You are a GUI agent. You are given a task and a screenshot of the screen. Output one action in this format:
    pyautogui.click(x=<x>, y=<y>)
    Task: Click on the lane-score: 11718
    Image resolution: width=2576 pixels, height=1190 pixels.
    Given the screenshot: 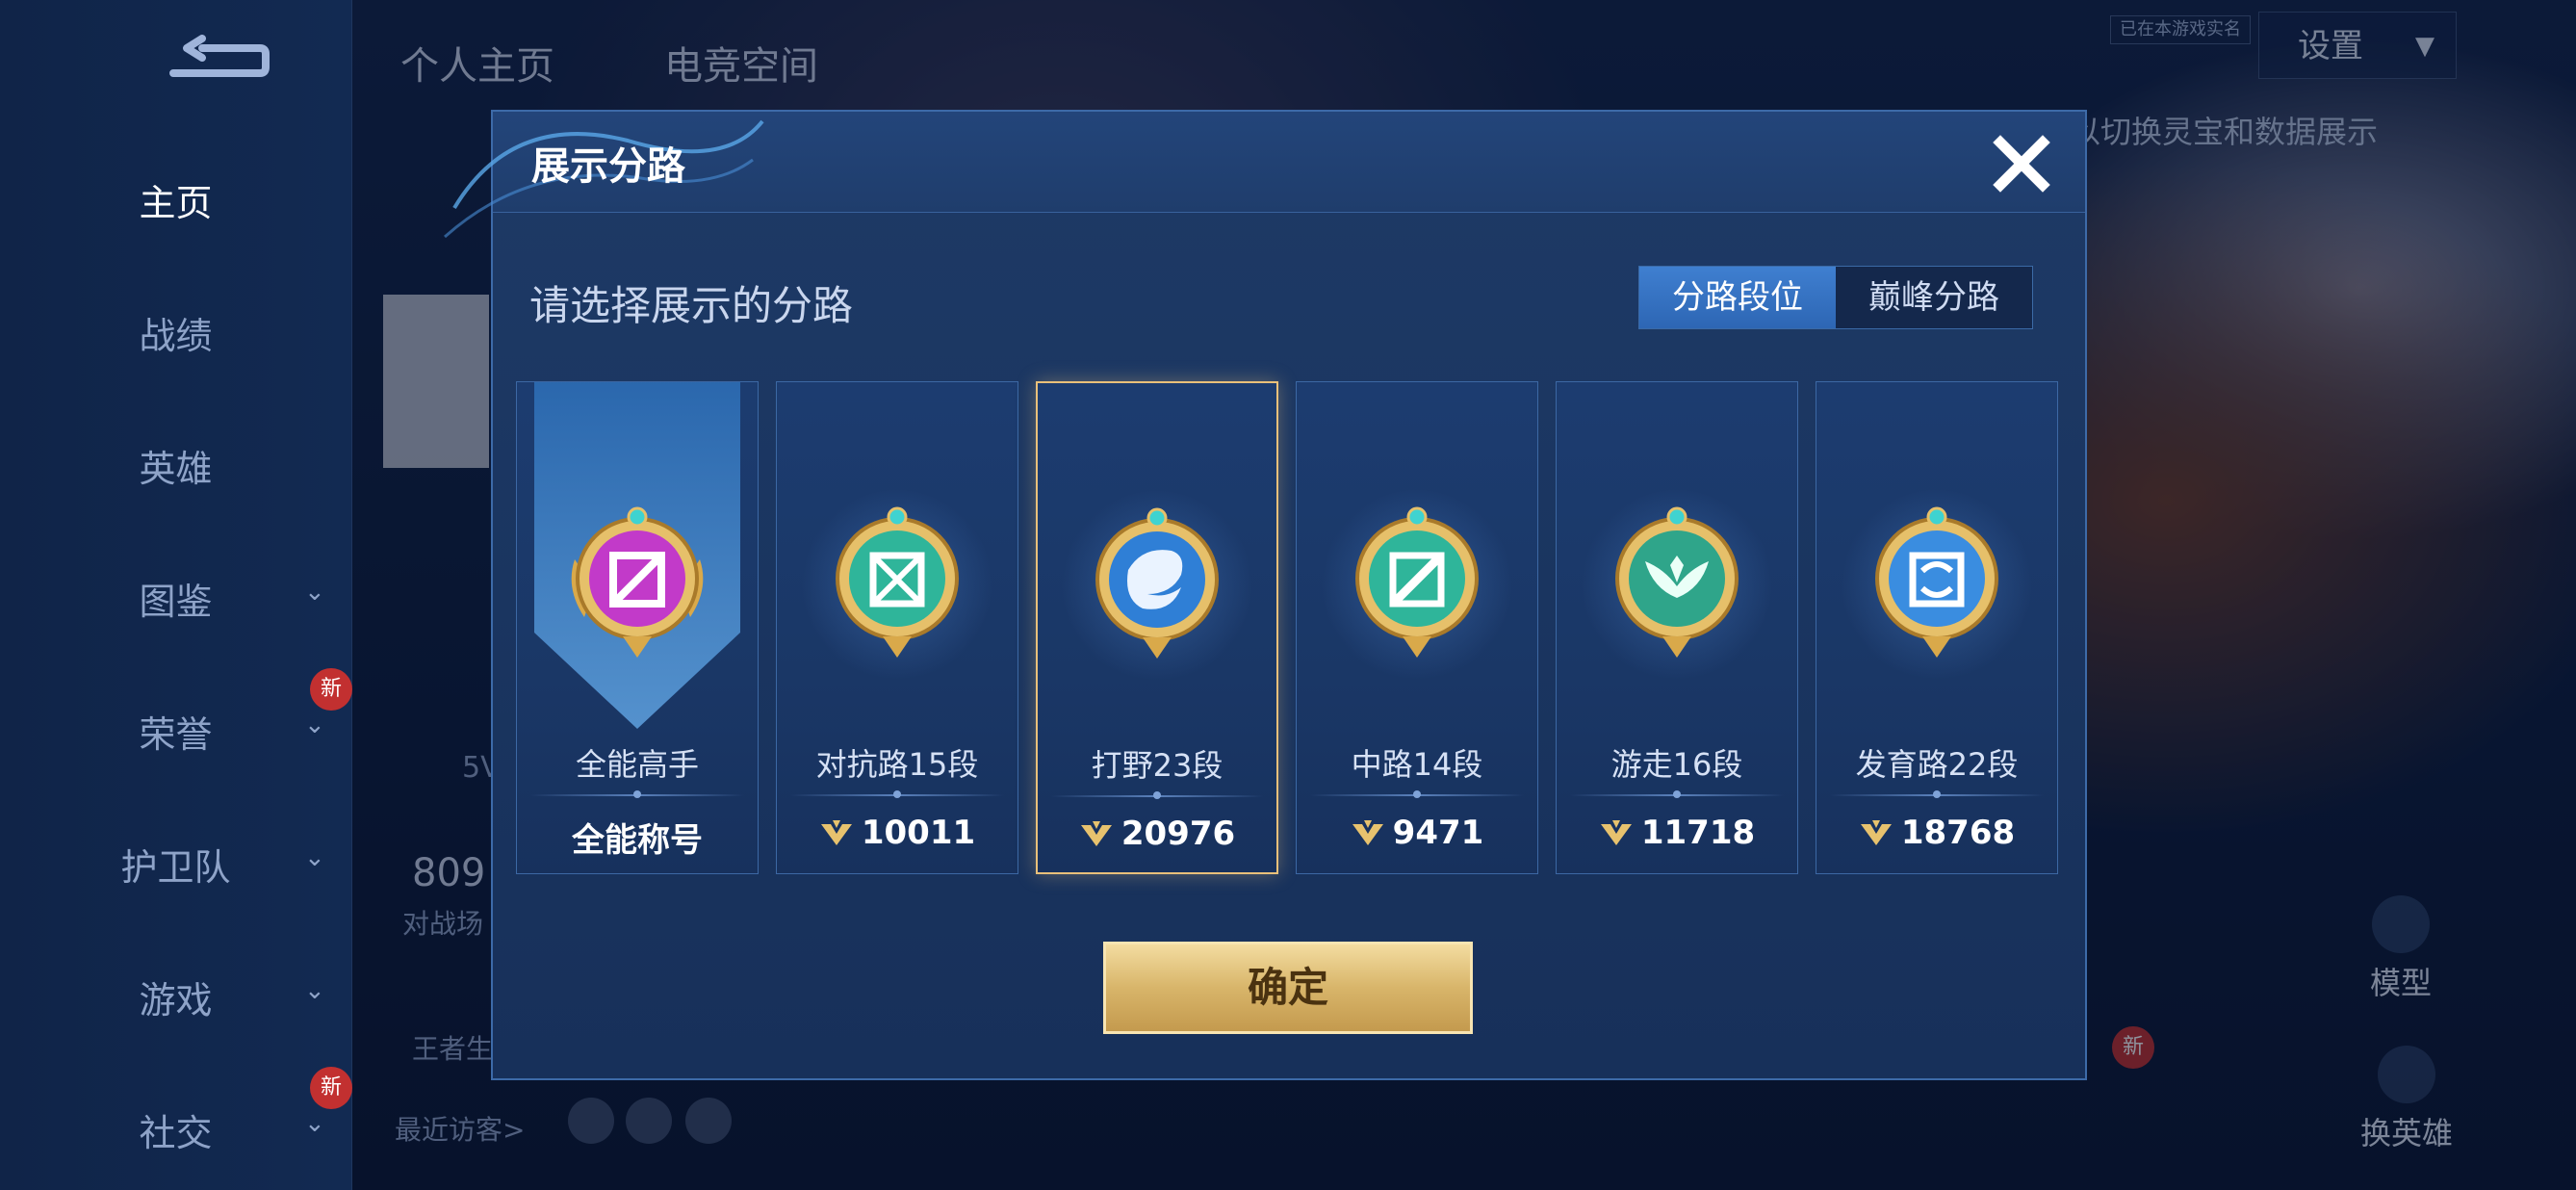 What is the action you would take?
    pyautogui.click(x=1677, y=833)
    